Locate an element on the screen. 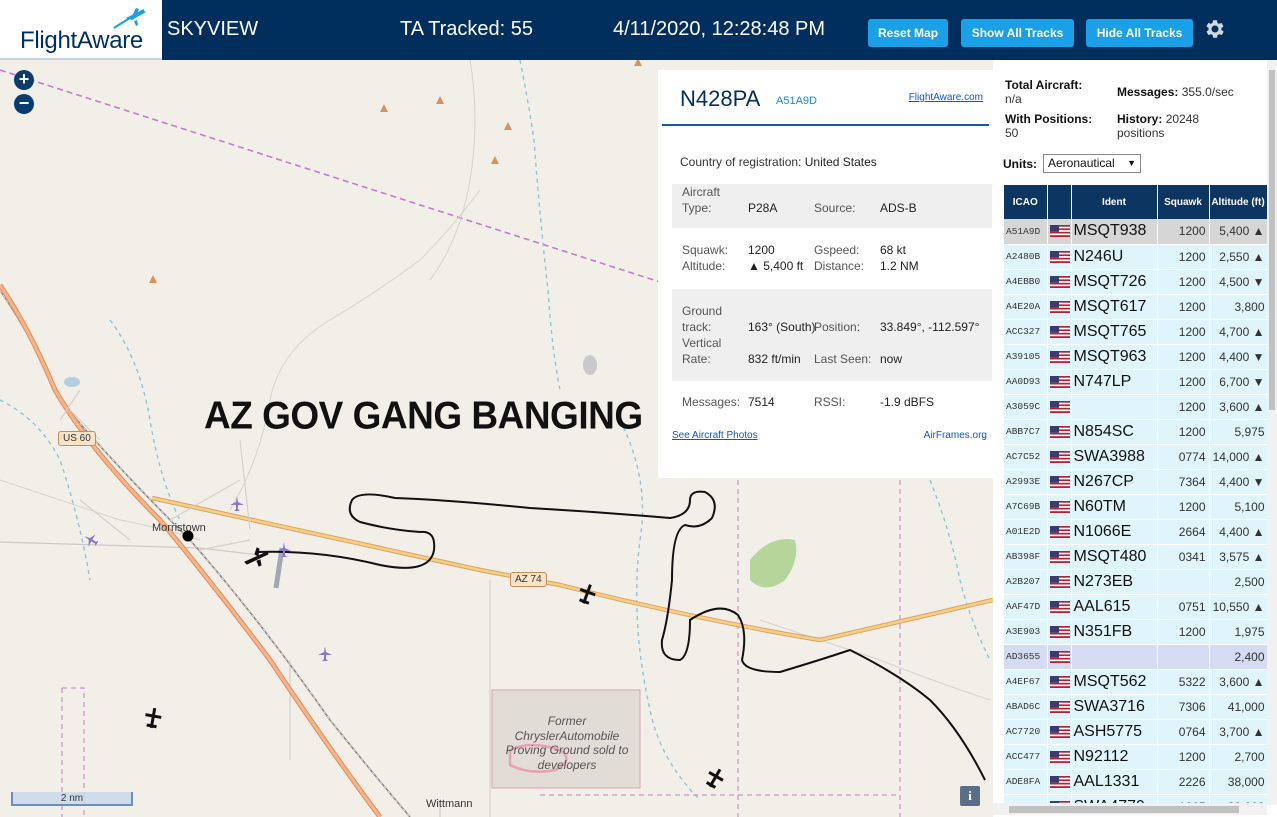 The width and height of the screenshot is (1277, 817). cell-altitude: 3,700 ▲ is located at coordinates (1238, 732).